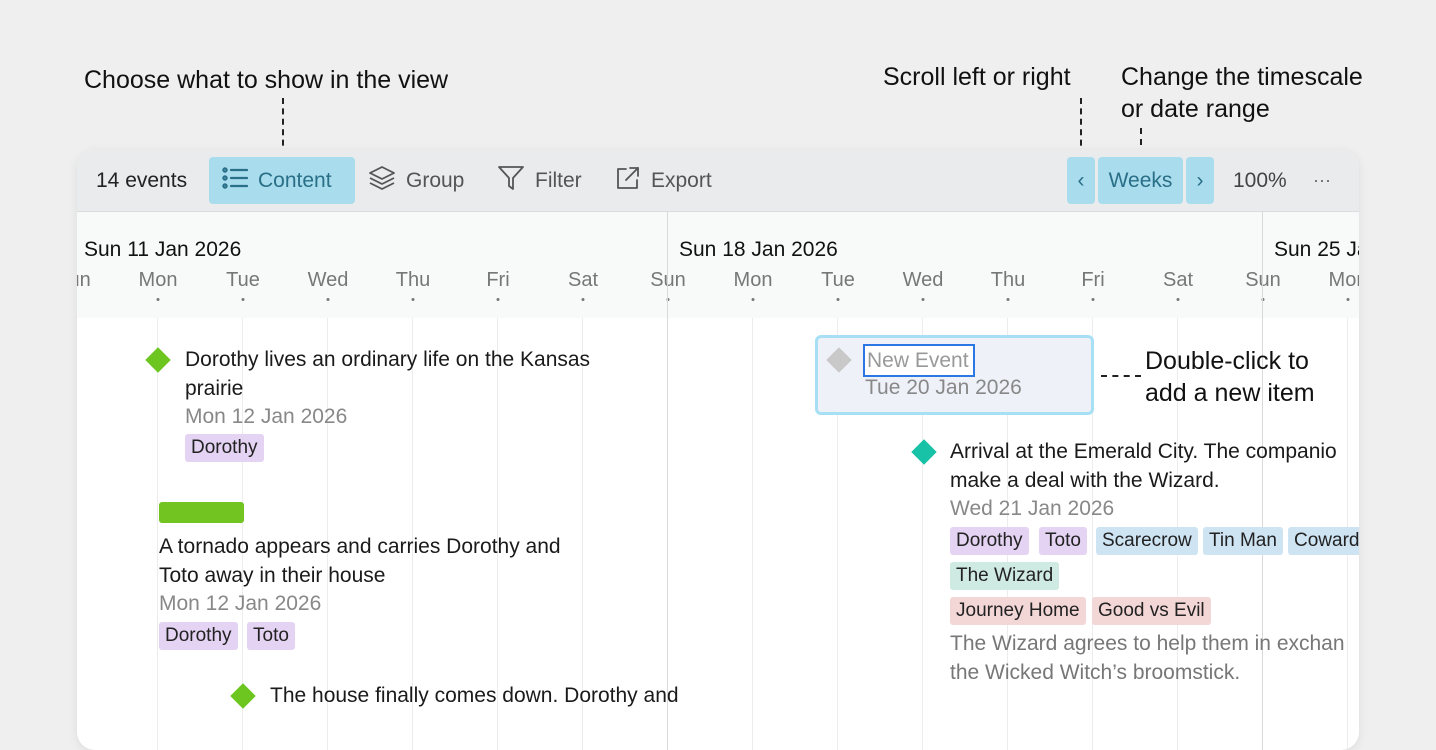  What do you see at coordinates (1081, 127) in the screenshot?
I see `callout-scroll-line` at bounding box center [1081, 127].